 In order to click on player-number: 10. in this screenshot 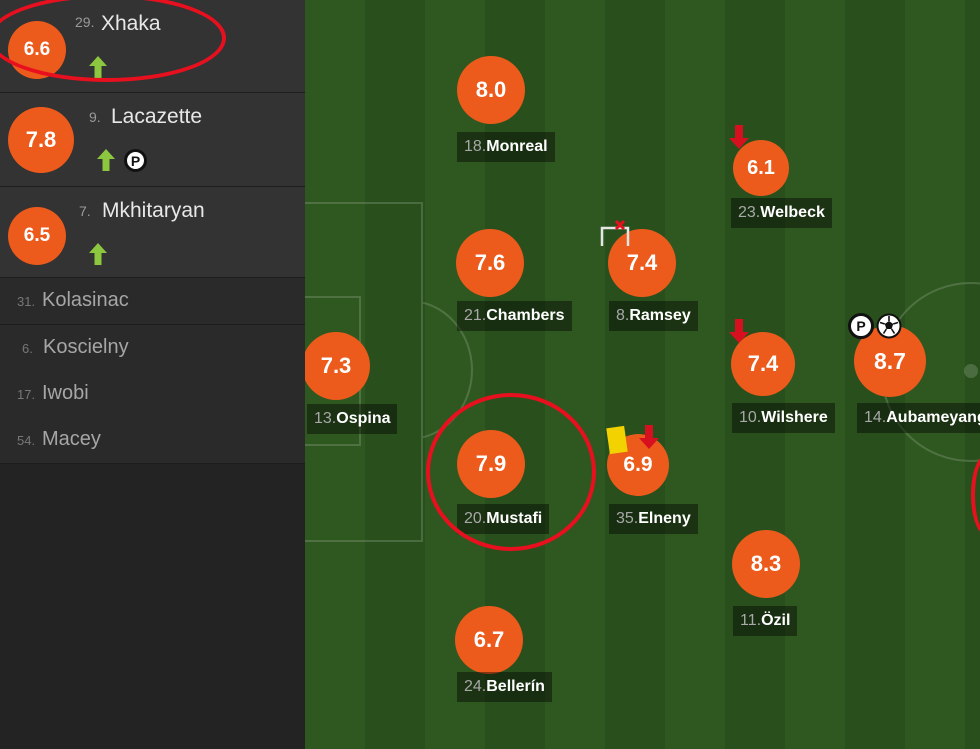, I will do `click(750, 417)`.